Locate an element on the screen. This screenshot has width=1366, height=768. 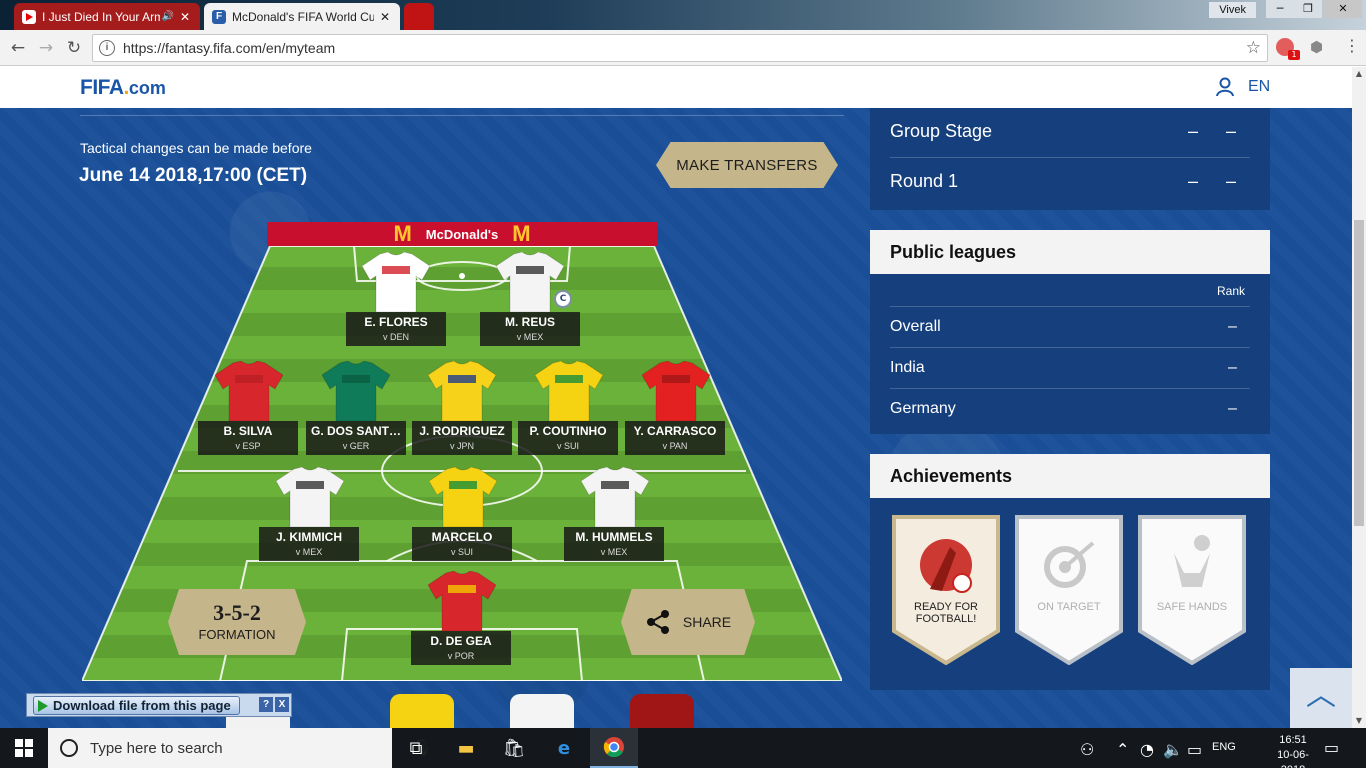
file-explorer-icon: ▬ is located at coordinates (466, 748).